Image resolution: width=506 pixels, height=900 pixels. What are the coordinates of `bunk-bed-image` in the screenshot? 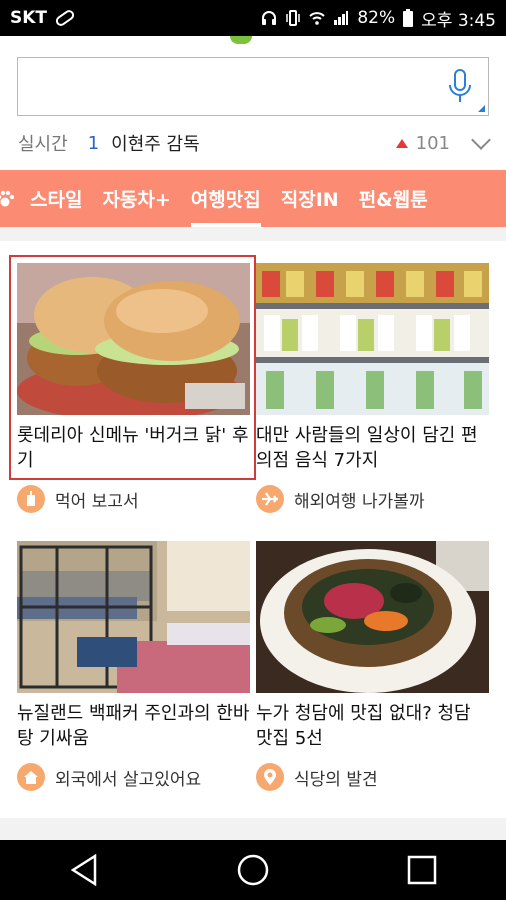 It's located at (133, 617).